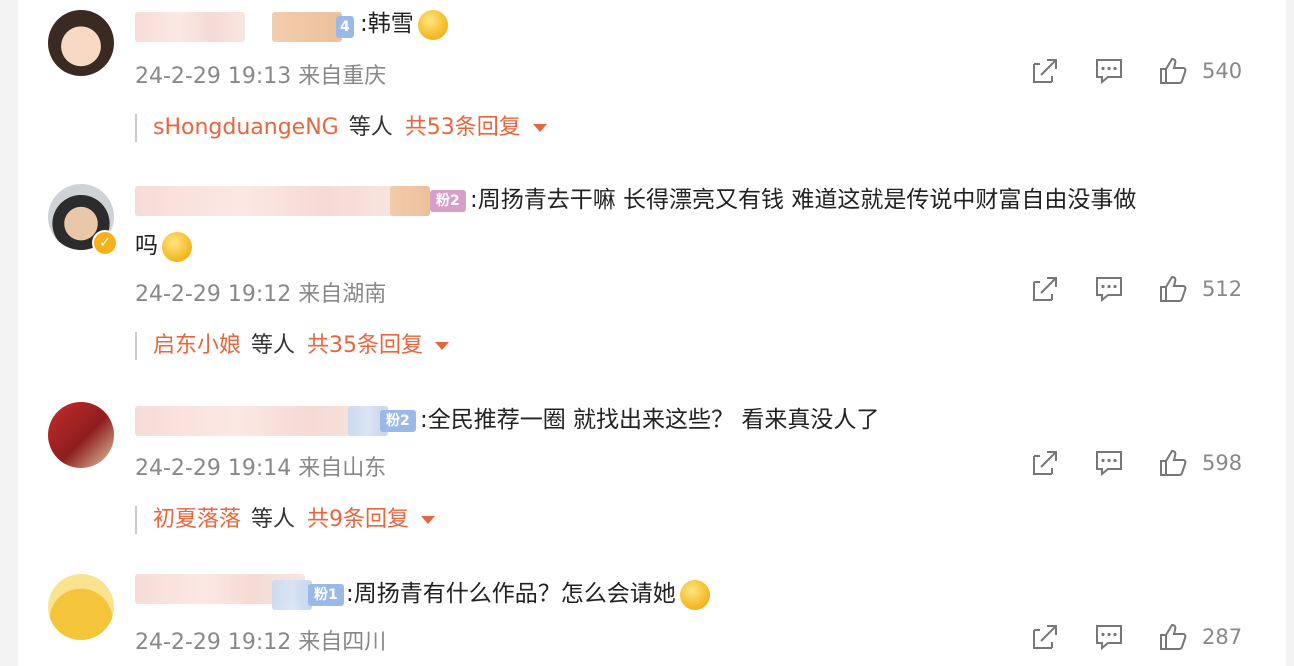 Image resolution: width=1294 pixels, height=666 pixels. What do you see at coordinates (342, 642) in the screenshot?
I see `comment-location: 来自四川` at bounding box center [342, 642].